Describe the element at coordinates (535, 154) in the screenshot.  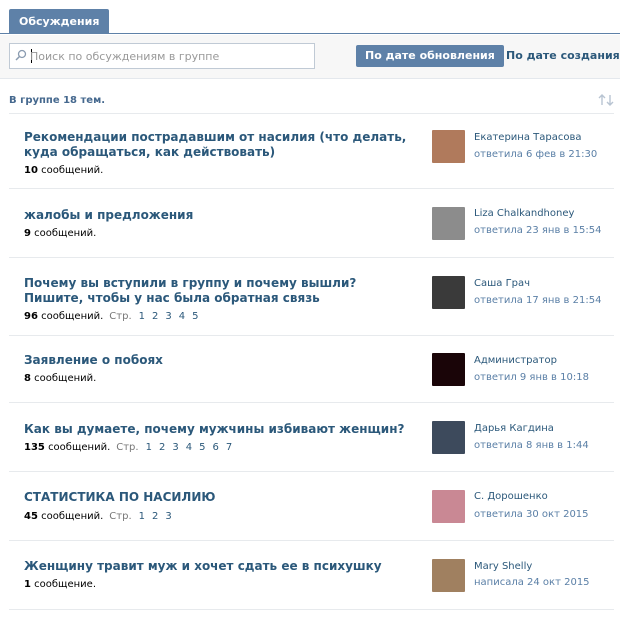
I see `last-reply-time: ответила 6 фев в 21:30` at that location.